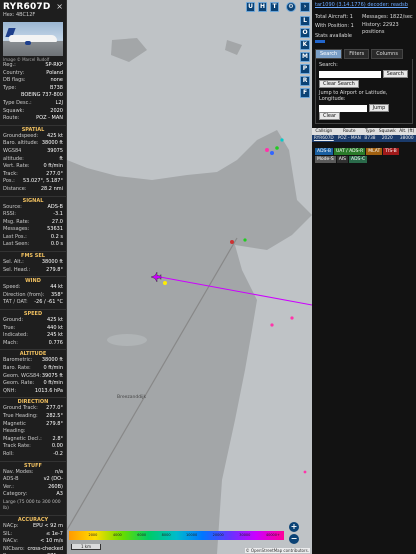 Image resolution: width=416 pixels, height=554 pixels. Describe the element at coordinates (305, 21) in the screenshot. I see `map-button-l: L` at that location.